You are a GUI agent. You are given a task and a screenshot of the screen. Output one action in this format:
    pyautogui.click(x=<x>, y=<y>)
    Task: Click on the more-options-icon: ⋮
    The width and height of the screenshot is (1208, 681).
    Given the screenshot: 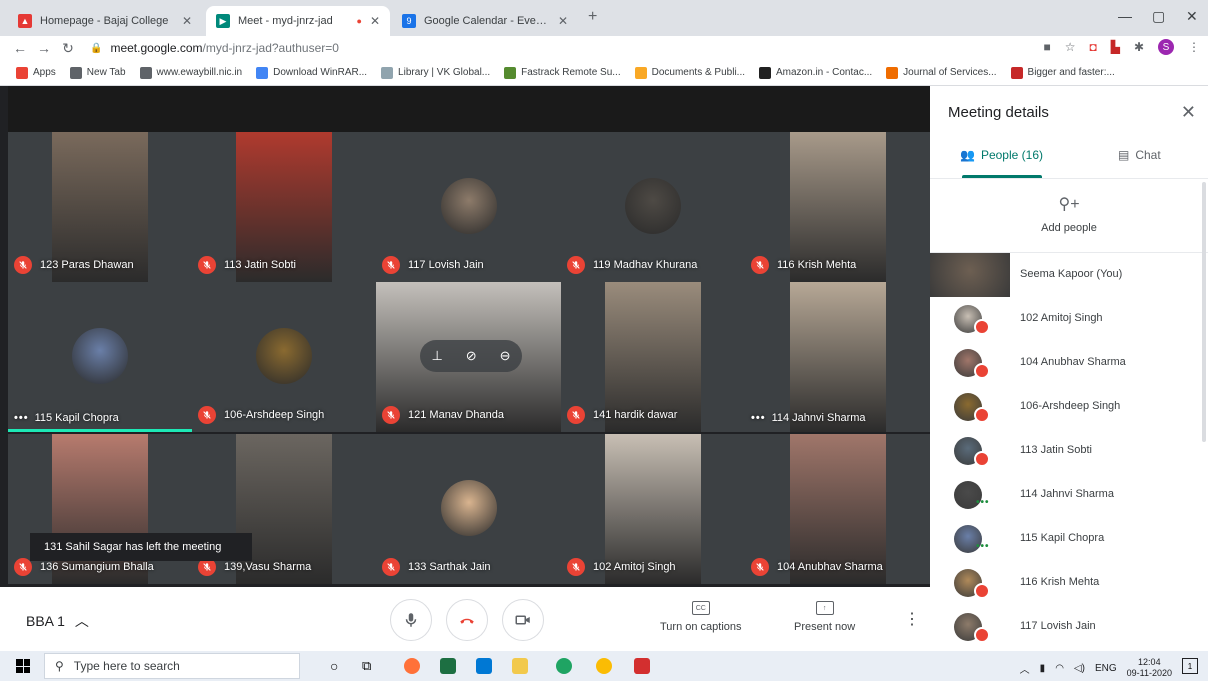 What is the action you would take?
    pyautogui.click(x=912, y=619)
    